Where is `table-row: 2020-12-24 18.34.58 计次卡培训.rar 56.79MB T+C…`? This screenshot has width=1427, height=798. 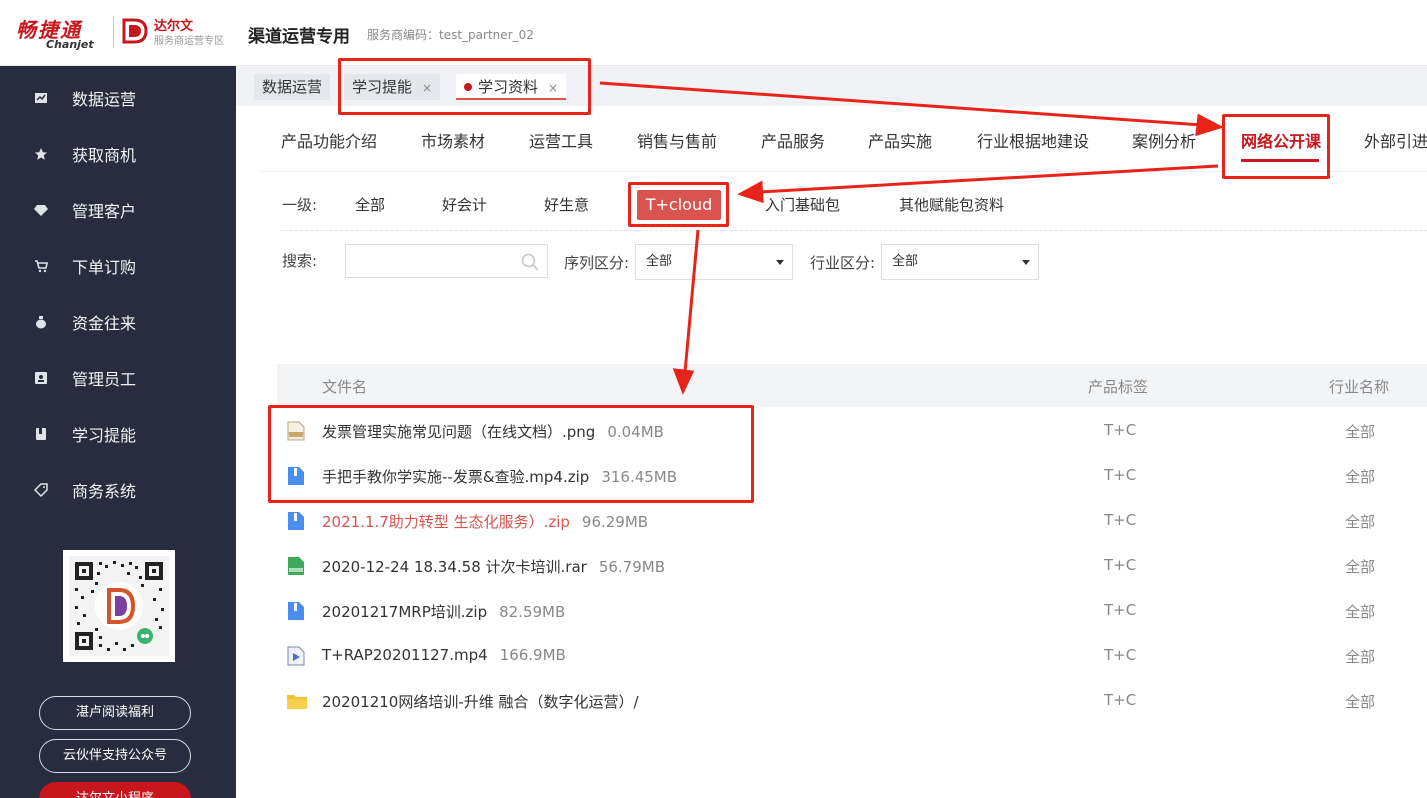
table-row: 2020-12-24 18.34.58 计次卡培训.rar 56.79MB T+C… is located at coordinates (852, 565).